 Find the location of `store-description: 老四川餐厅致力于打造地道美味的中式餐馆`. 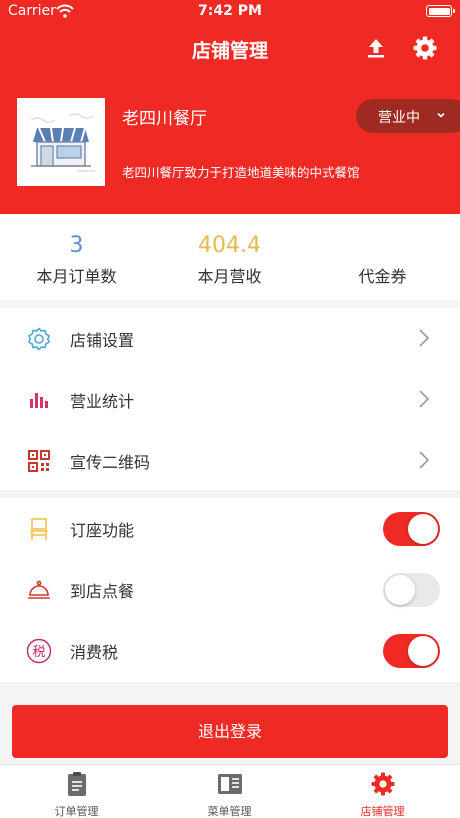

store-description: 老四川餐厅致力于打造地道美味的中式餐馆 is located at coordinates (241, 172).